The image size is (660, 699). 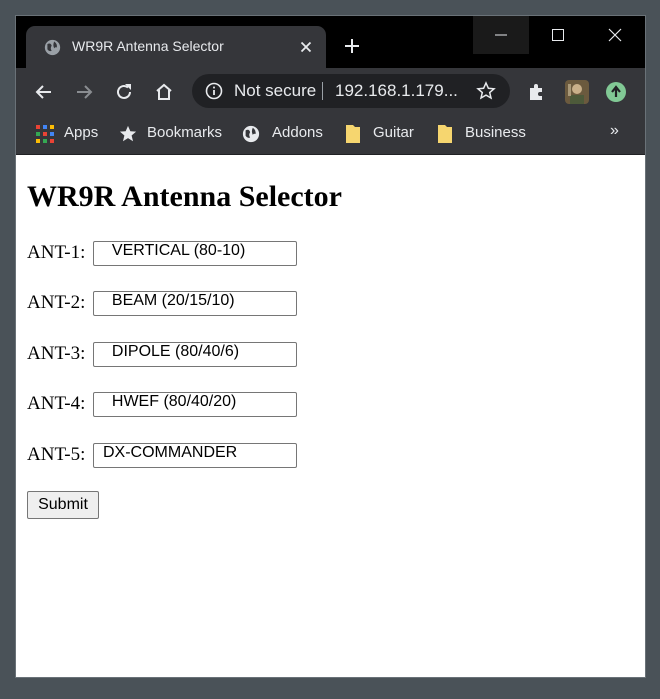 I want to click on new-tab-icon, so click(x=352, y=46).